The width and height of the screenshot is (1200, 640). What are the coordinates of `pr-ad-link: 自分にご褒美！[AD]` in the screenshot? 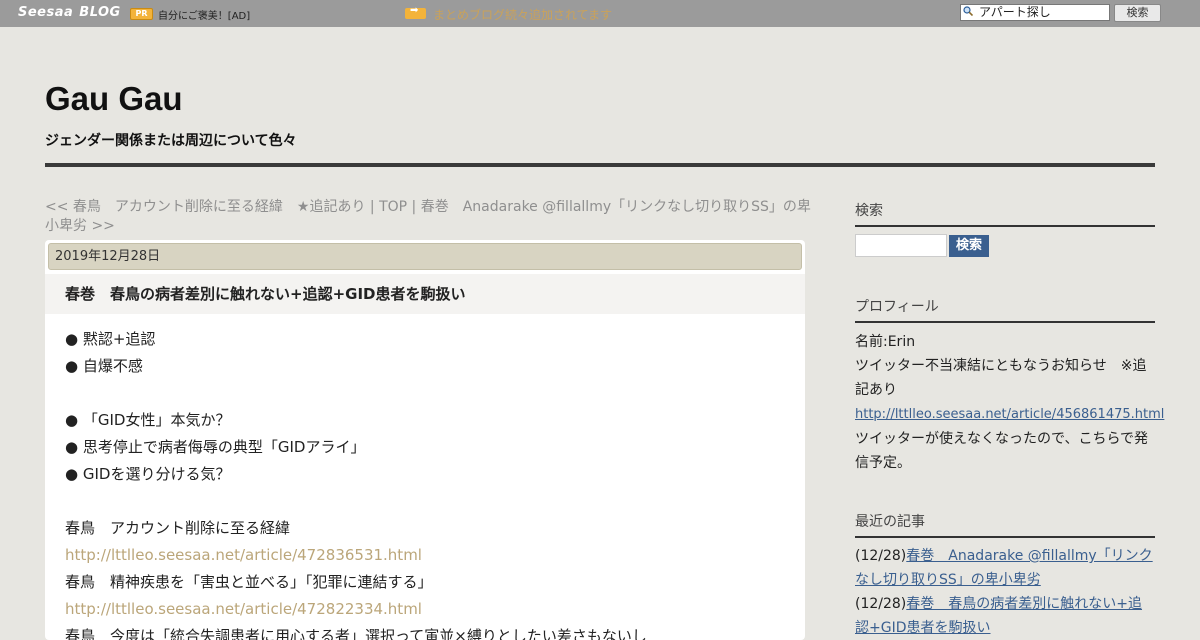 It's located at (204, 14).